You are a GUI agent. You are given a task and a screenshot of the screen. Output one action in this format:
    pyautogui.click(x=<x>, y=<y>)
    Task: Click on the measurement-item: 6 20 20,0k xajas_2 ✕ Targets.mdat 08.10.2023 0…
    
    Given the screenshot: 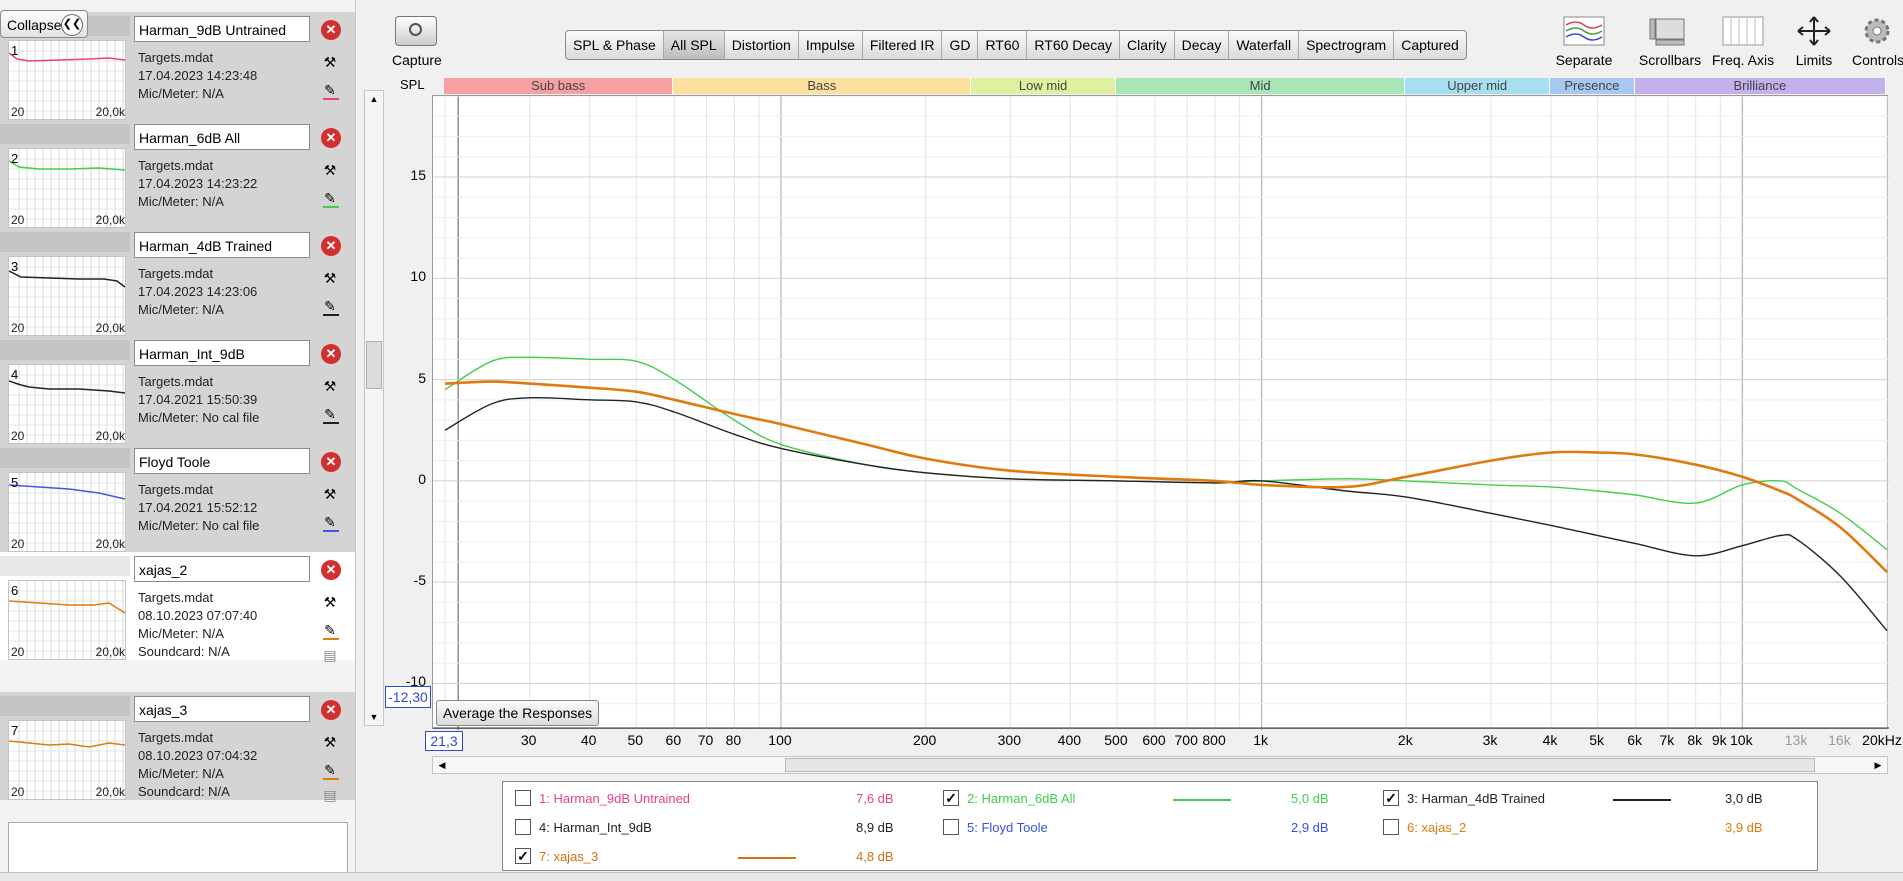 What is the action you would take?
    pyautogui.click(x=177, y=607)
    